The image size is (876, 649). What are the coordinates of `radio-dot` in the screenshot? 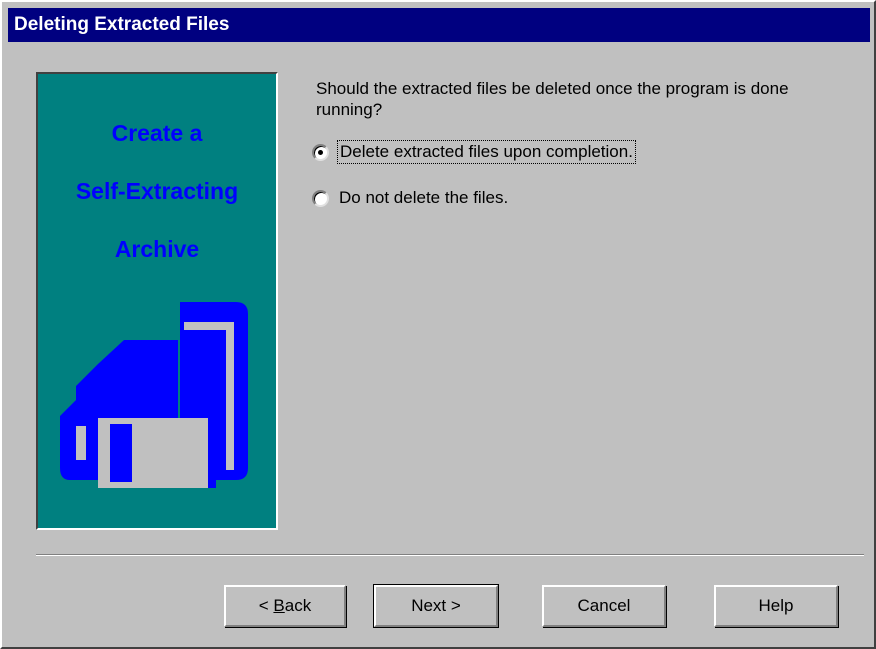 It's located at (320, 152).